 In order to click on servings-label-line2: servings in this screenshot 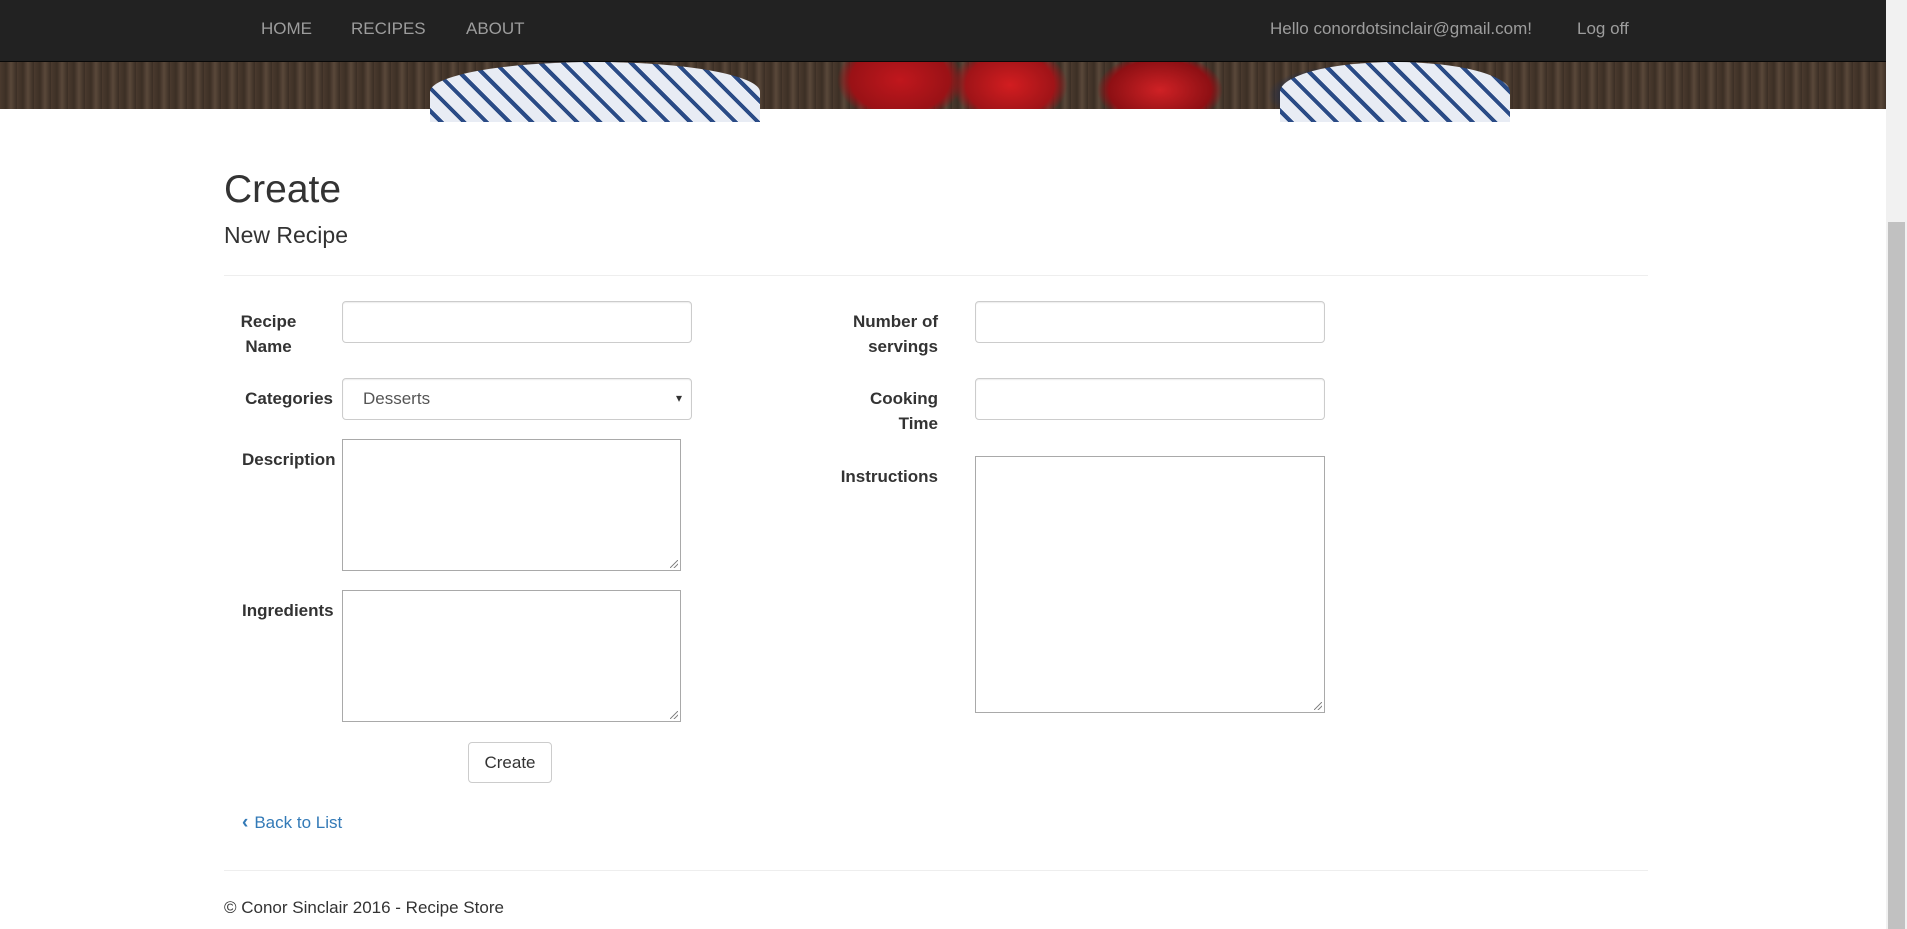, I will do `click(903, 346)`.